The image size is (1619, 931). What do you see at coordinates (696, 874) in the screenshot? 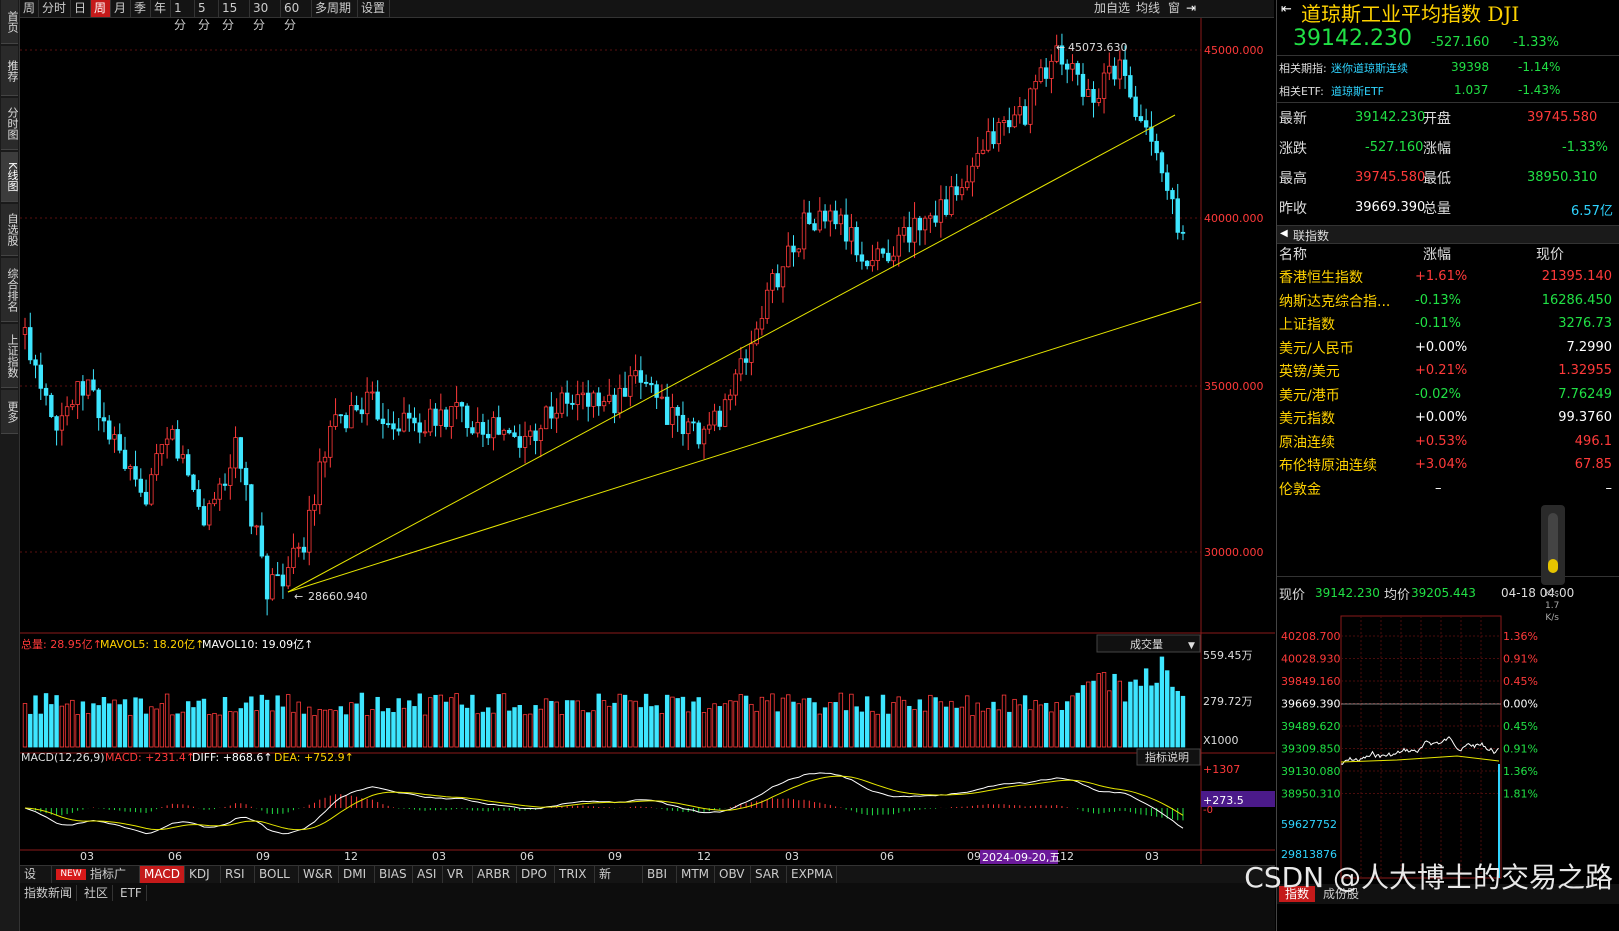
I see `tab-mtm: MTM` at bounding box center [696, 874].